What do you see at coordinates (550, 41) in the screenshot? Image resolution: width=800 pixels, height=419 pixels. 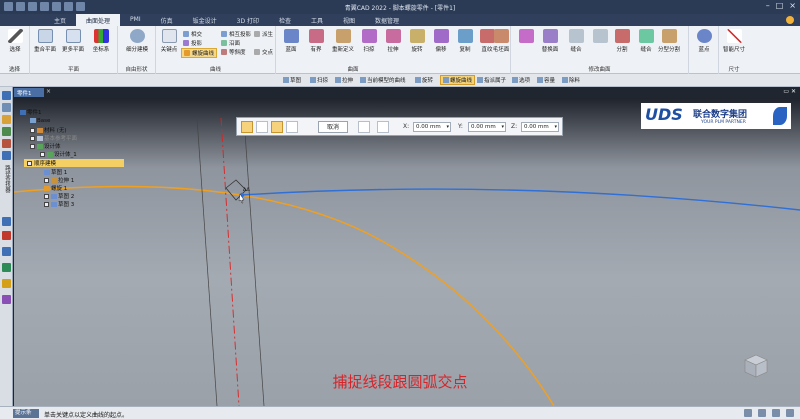 I see `replace-face-button: 替换面` at bounding box center [550, 41].